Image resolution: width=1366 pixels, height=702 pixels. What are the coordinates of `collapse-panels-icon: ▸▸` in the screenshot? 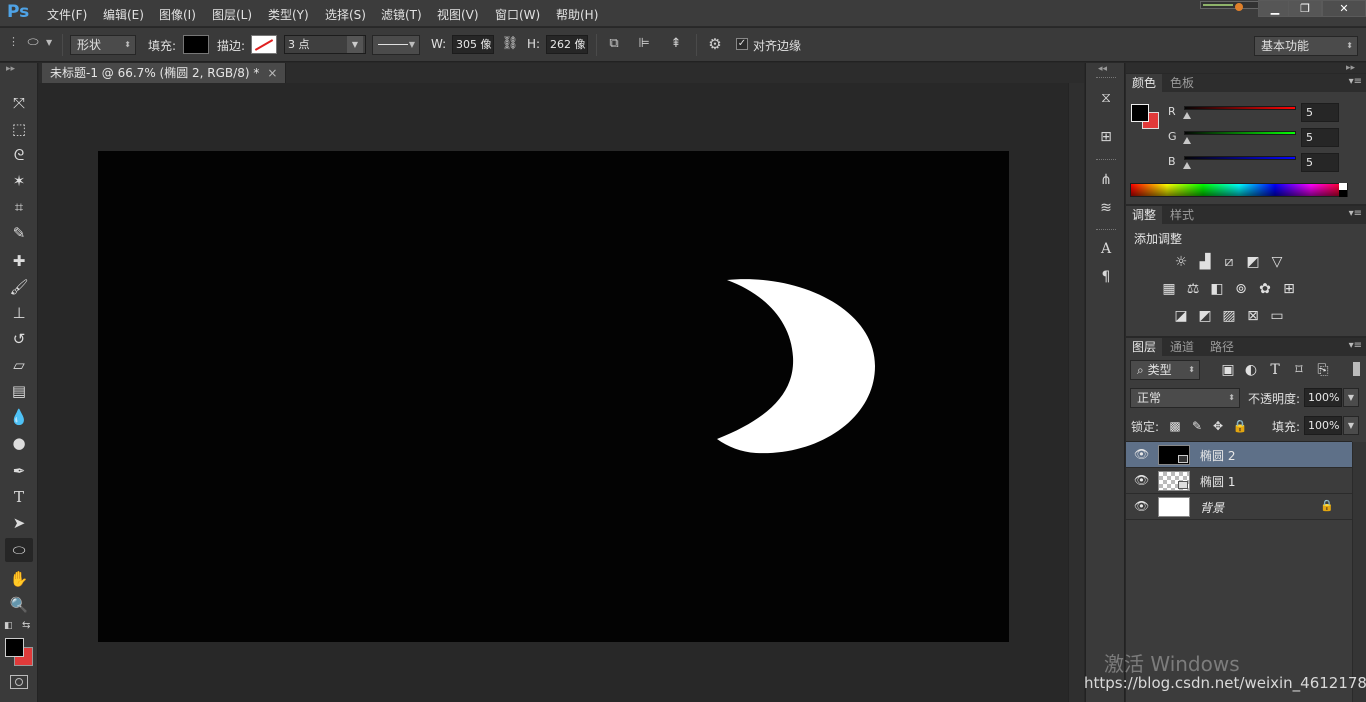 It's located at (1350, 68).